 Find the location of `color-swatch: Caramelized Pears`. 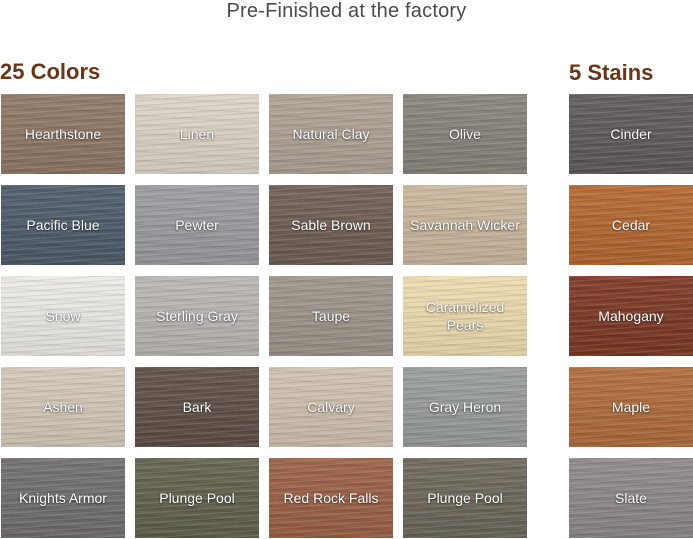

color-swatch: Caramelized Pears is located at coordinates (465, 316).